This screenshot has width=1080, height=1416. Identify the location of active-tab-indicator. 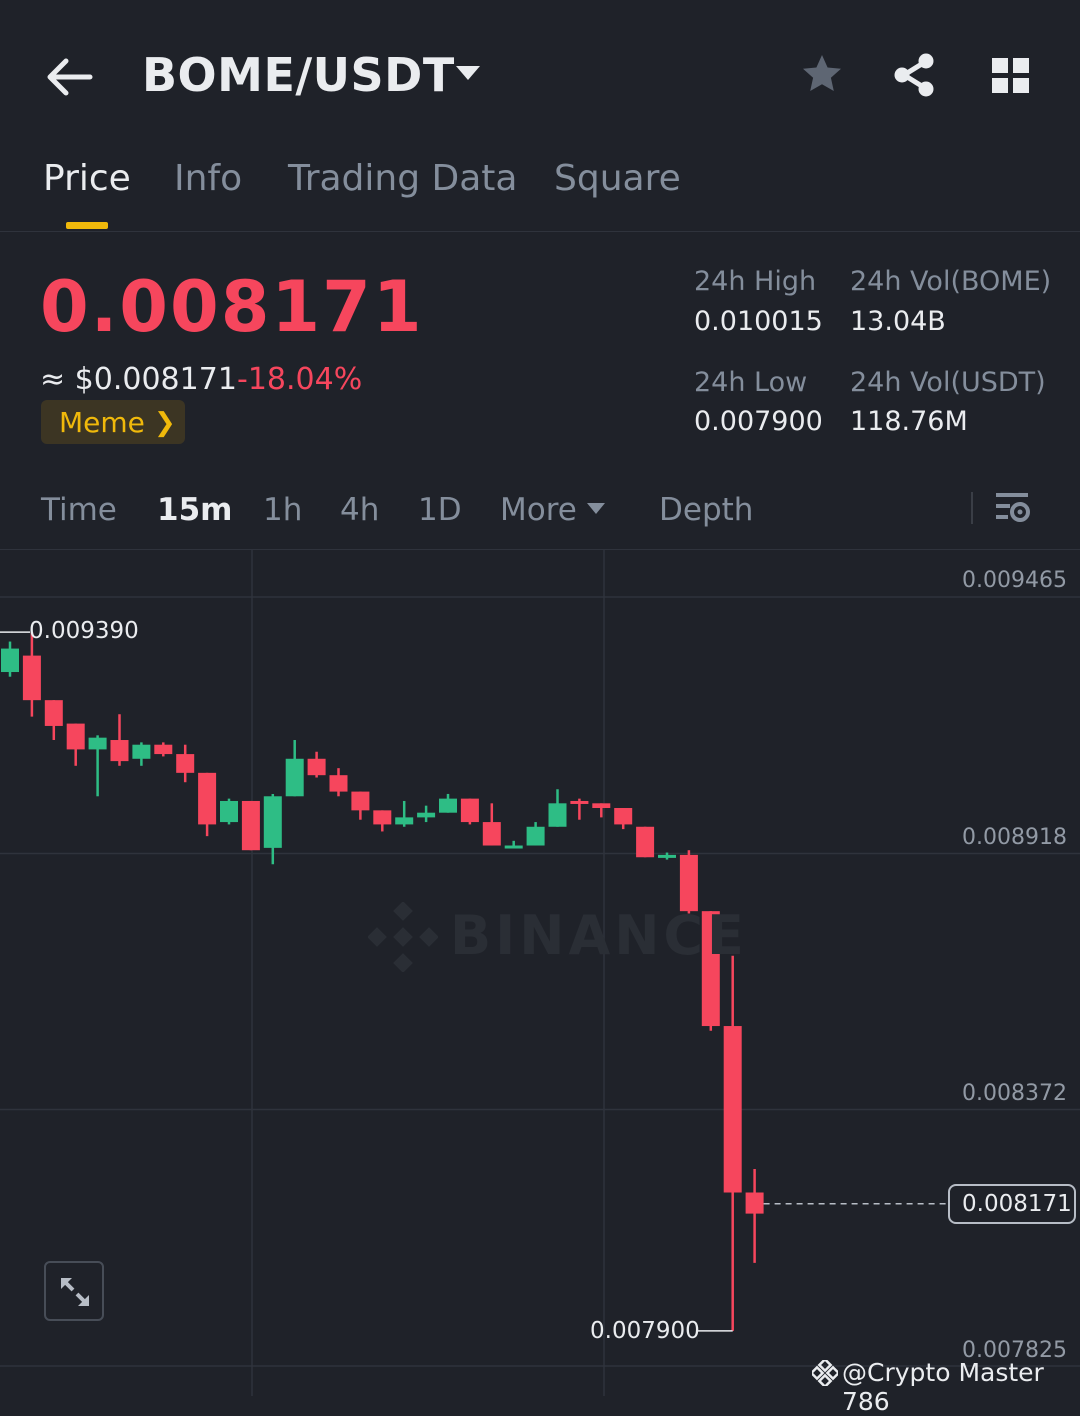
(87, 225).